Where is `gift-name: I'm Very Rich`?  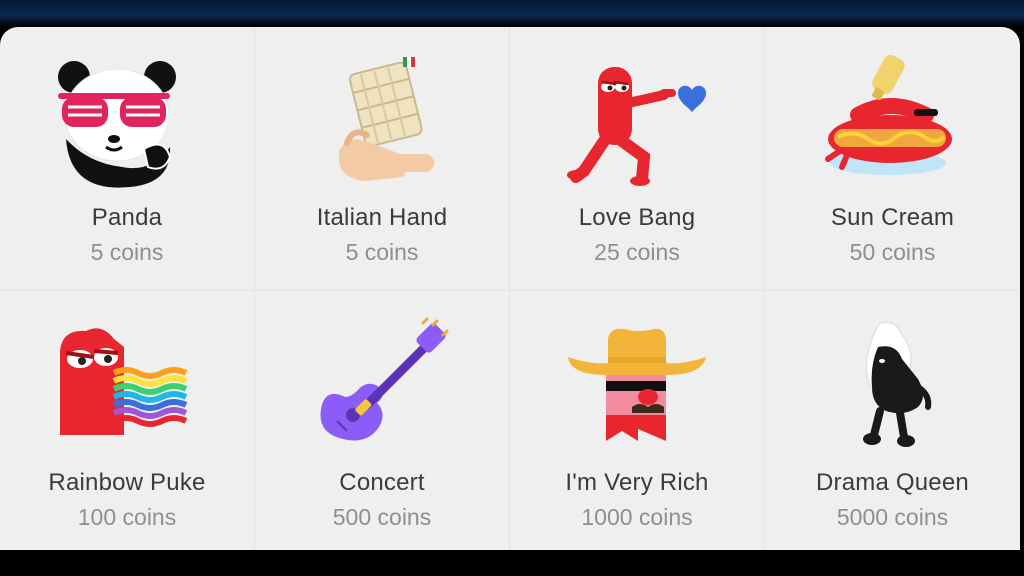 gift-name: I'm Very Rich is located at coordinates (637, 482).